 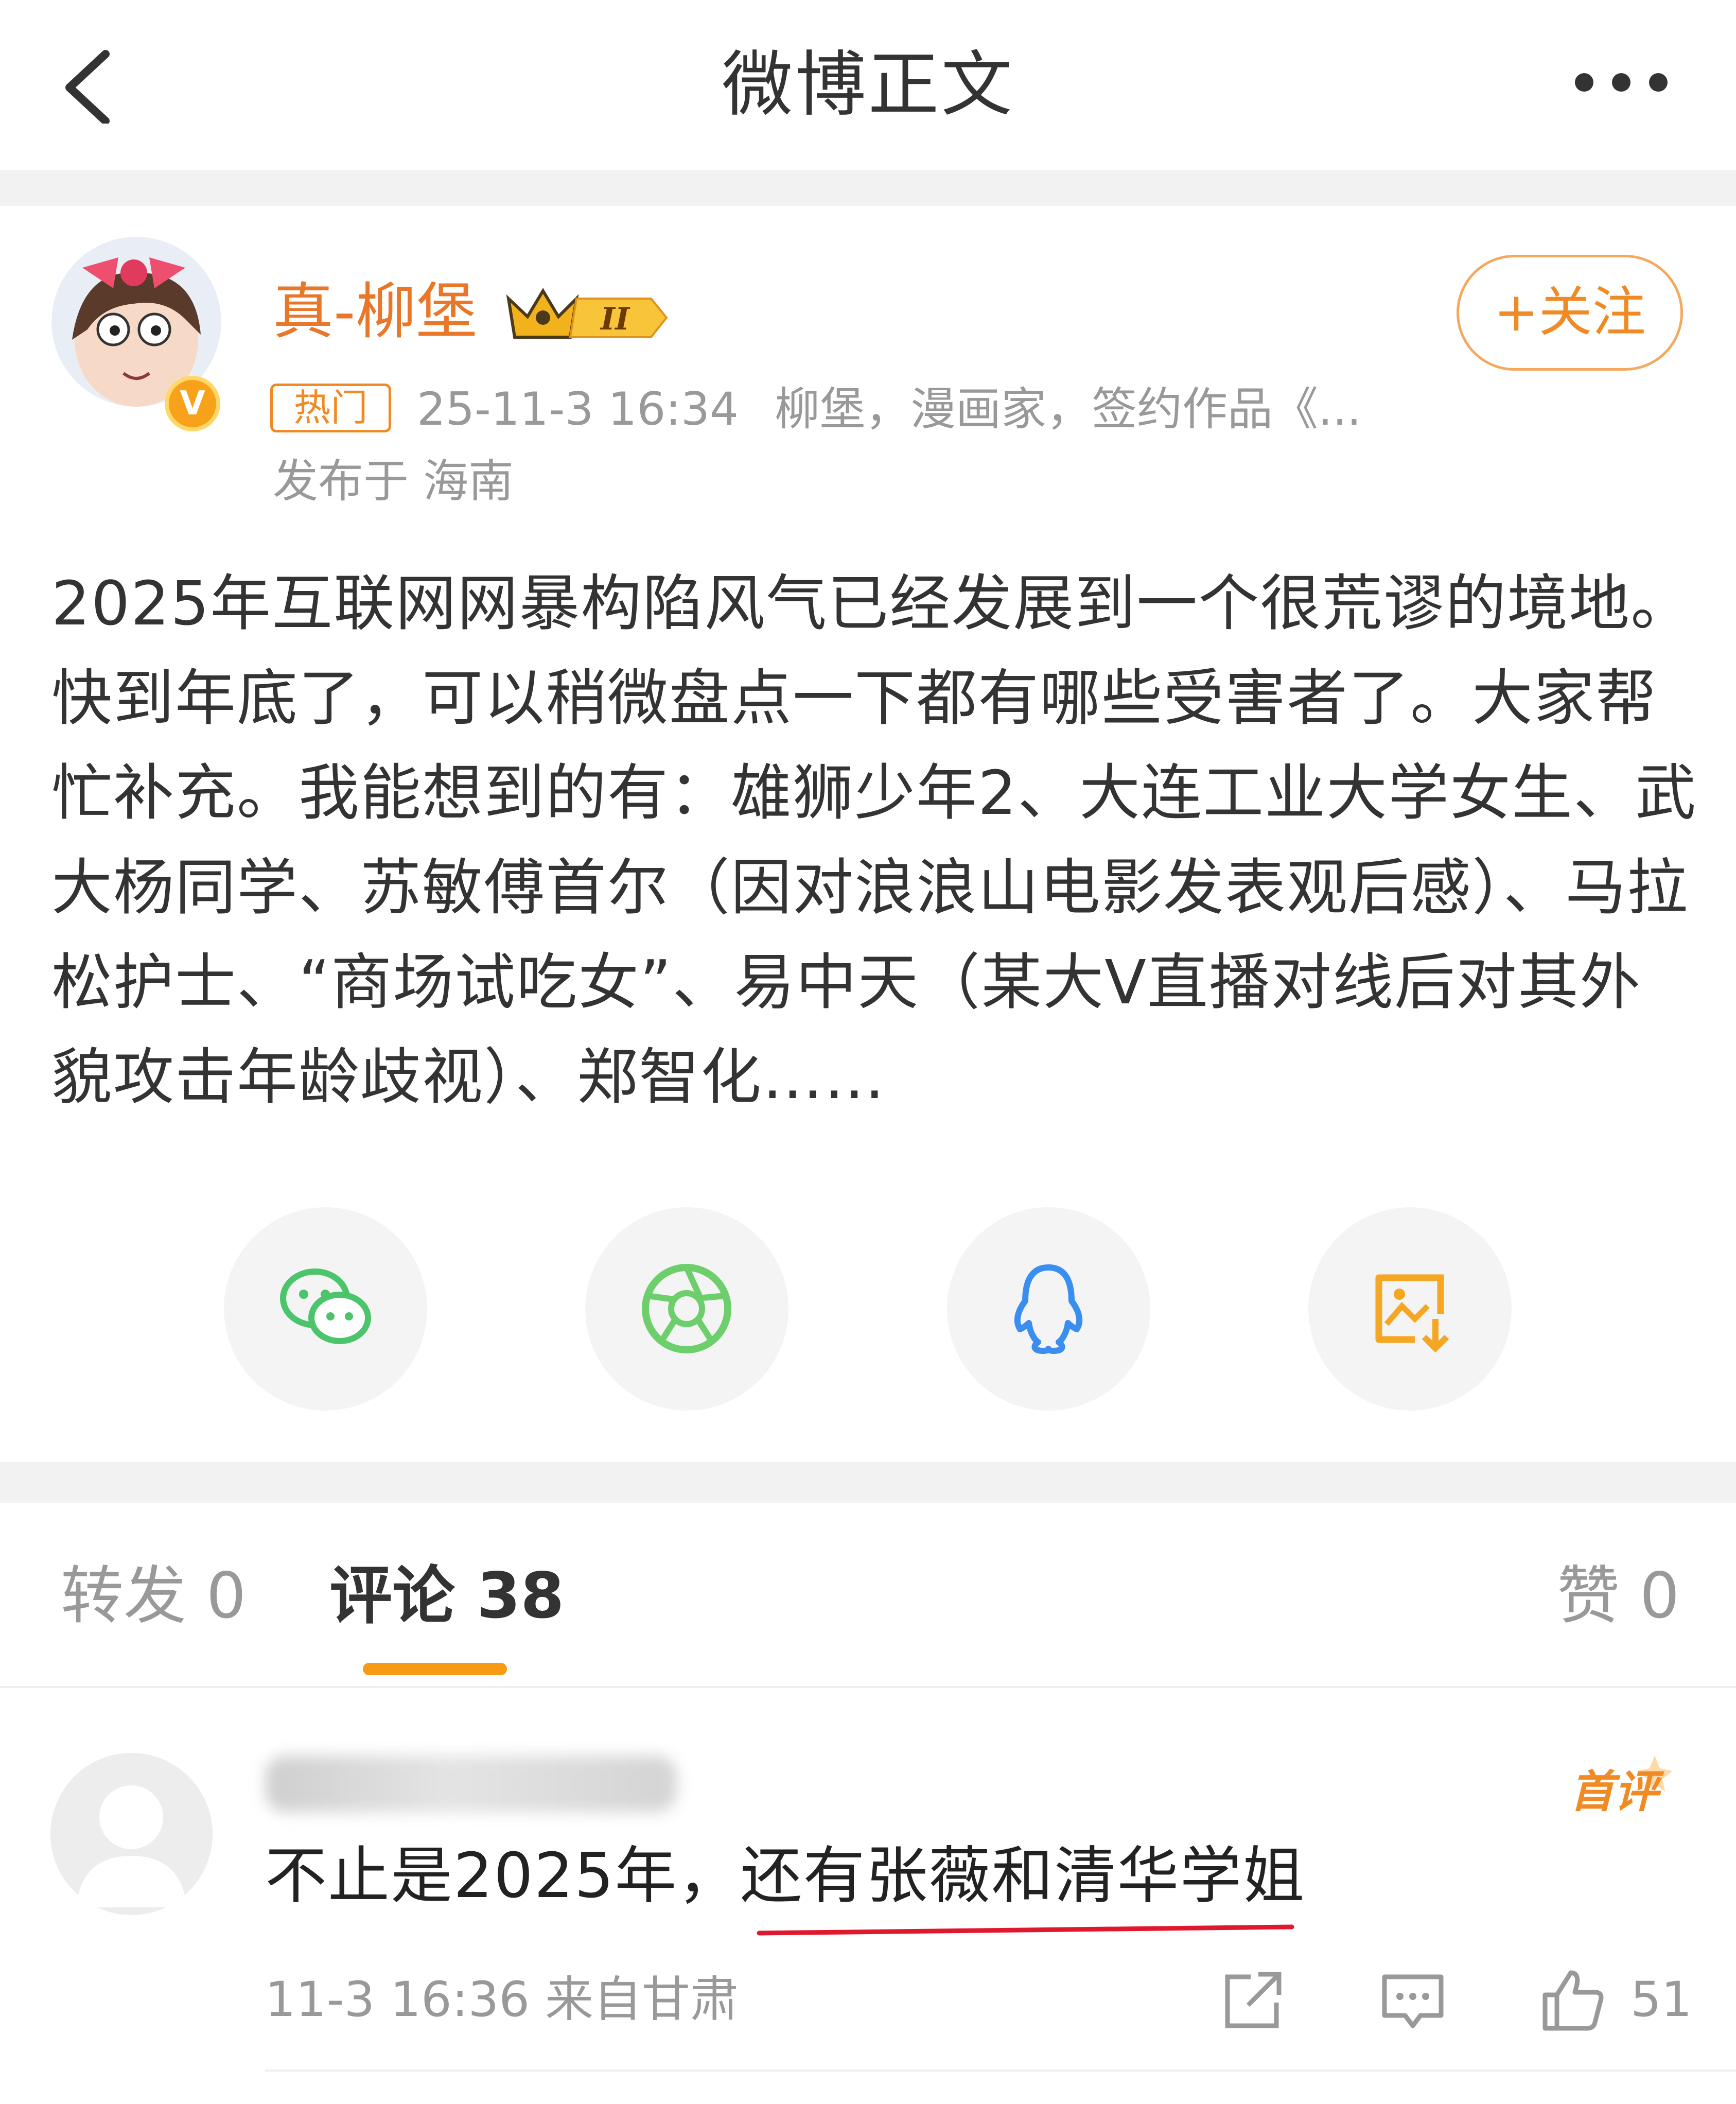 What do you see at coordinates (1661, 2000) in the screenshot?
I see `like-count: 51` at bounding box center [1661, 2000].